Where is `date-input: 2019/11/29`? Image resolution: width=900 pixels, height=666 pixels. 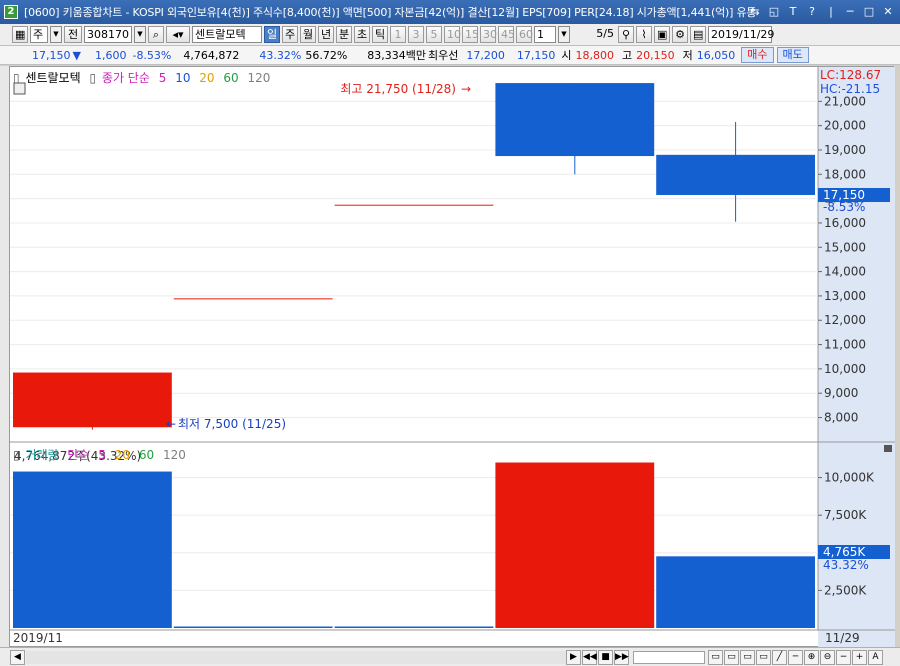
date-input: 2019/11/29 is located at coordinates (741, 34).